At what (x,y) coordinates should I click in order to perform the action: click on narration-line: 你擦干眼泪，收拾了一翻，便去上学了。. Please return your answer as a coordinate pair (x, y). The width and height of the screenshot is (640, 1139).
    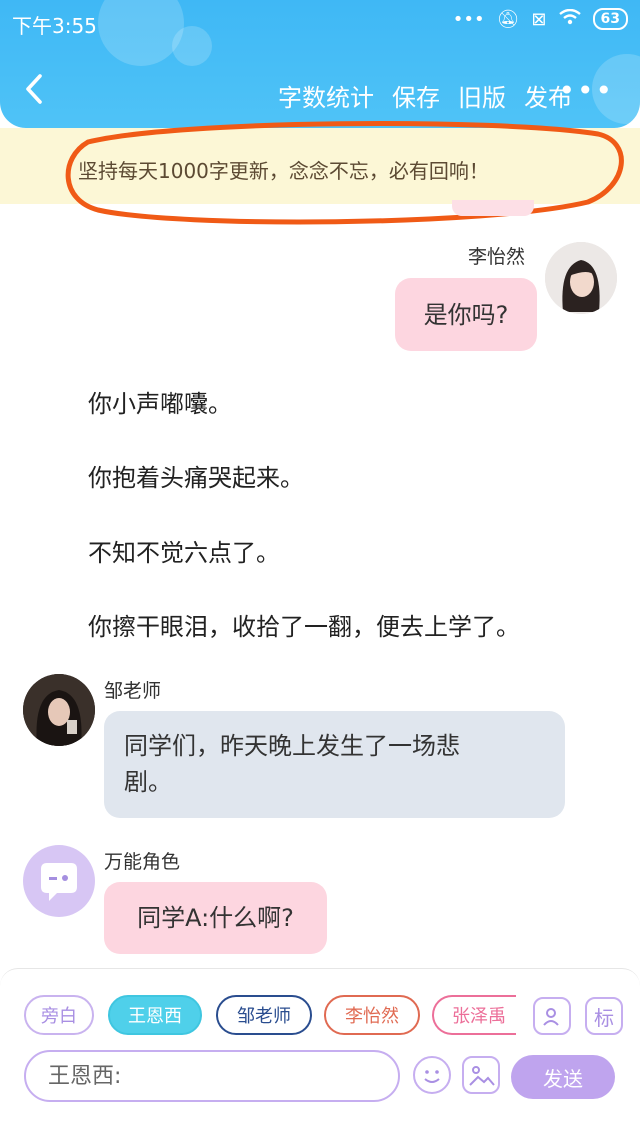
    Looking at the image, I should click on (304, 627).